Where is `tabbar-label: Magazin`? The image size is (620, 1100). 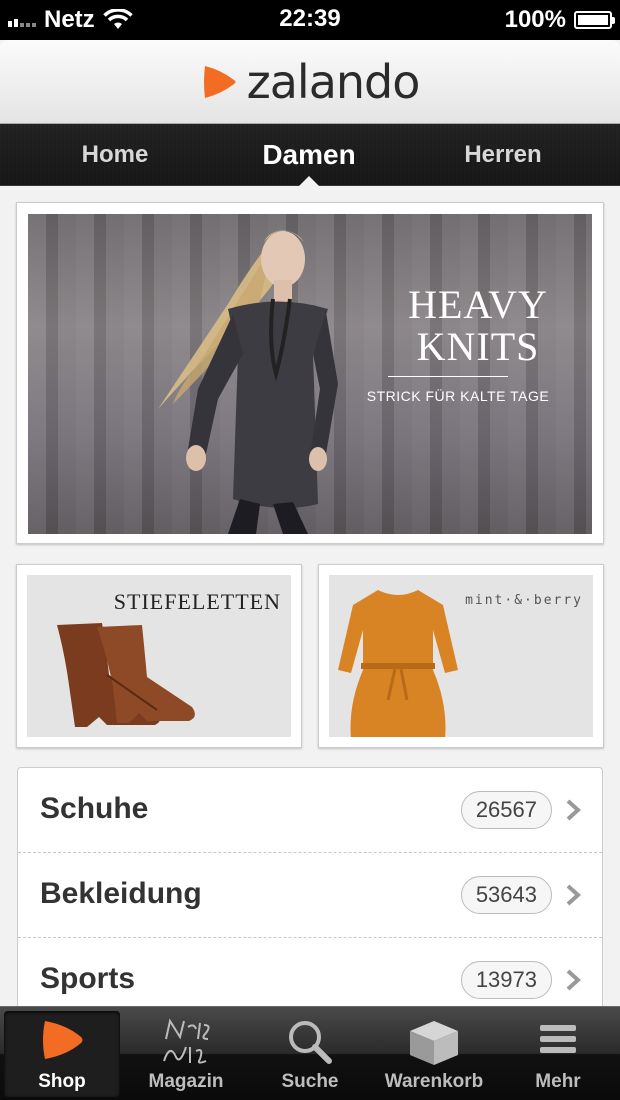
tabbar-label: Magazin is located at coordinates (186, 1081).